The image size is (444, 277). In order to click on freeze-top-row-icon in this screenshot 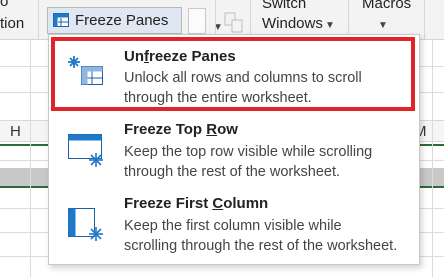, I will do `click(85, 150)`.